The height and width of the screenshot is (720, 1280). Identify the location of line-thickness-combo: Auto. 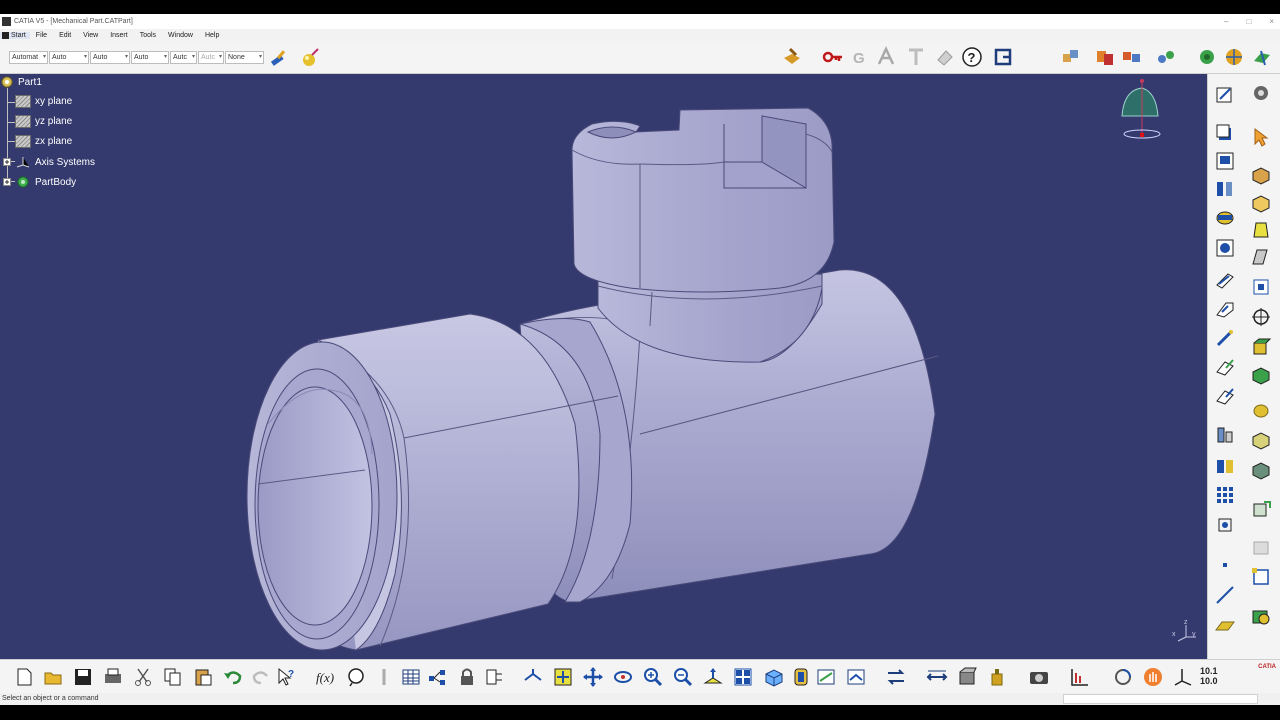
(110, 57).